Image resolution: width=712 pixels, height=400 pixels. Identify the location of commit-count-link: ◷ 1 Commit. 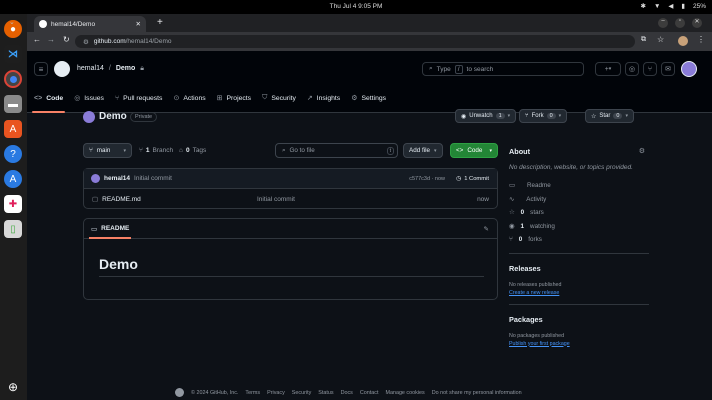
(472, 179).